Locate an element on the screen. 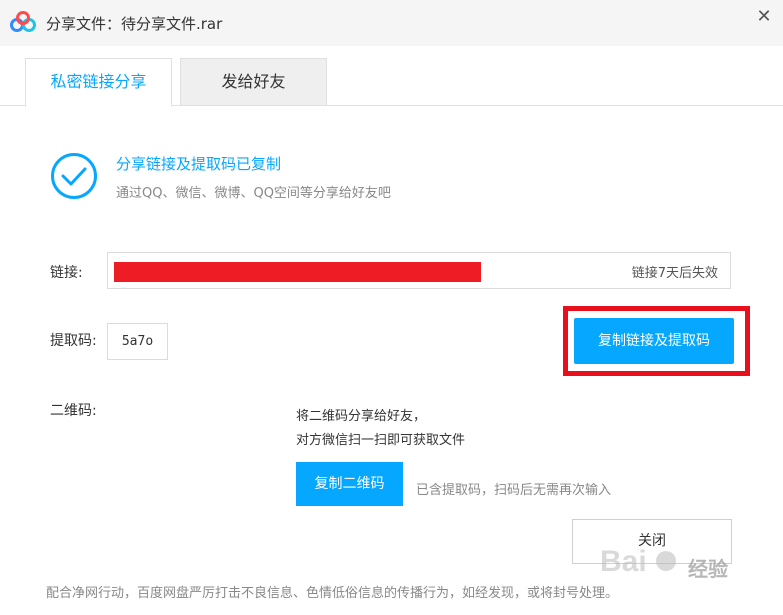 The height and width of the screenshot is (615, 783). watermark-text: 经验 is located at coordinates (708, 569).